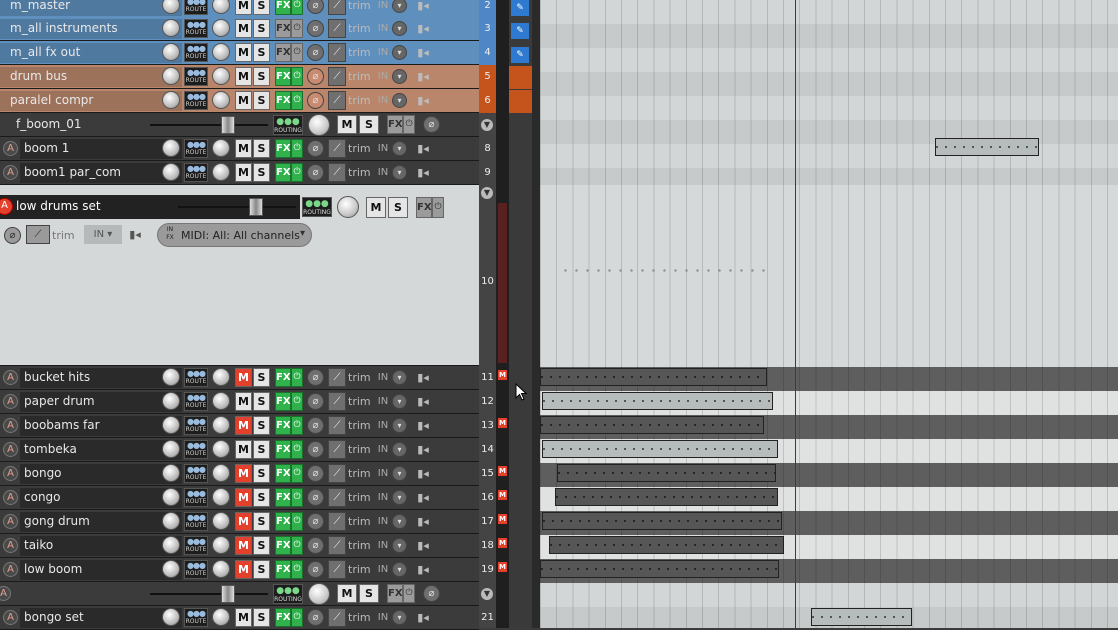  What do you see at coordinates (234, 235) in the screenshot?
I see `midi-input-selector: IN FX MIDI: All: All channels ▾` at bounding box center [234, 235].